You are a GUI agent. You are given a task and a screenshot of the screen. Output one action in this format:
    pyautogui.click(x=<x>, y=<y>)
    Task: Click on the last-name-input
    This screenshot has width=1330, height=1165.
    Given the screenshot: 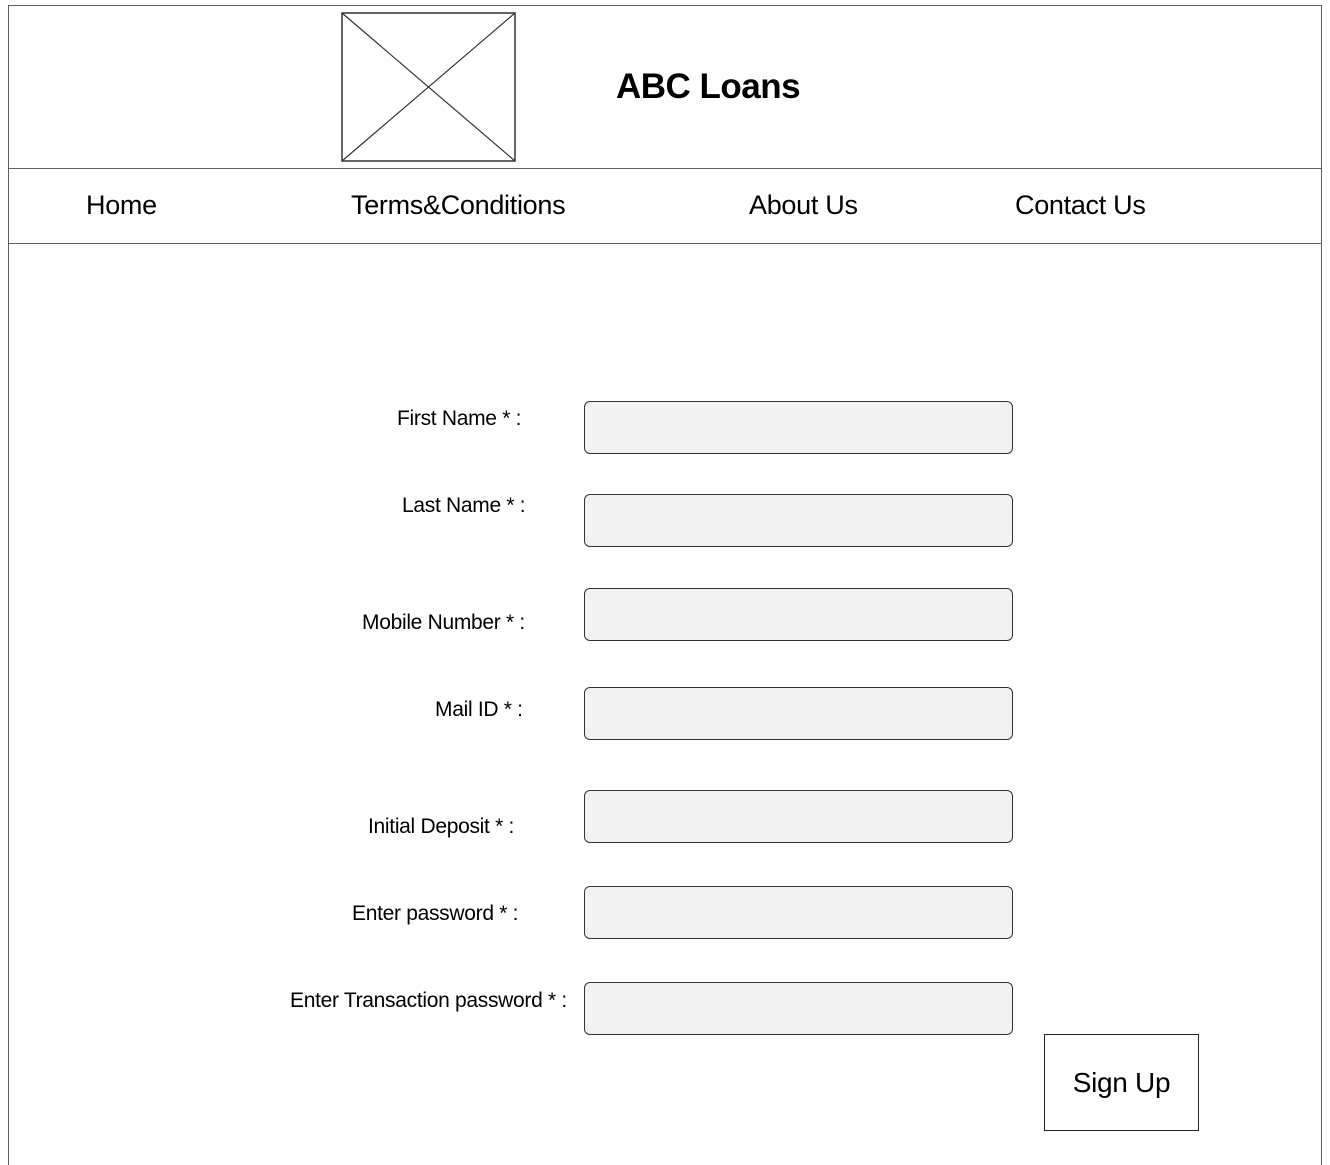 What is the action you would take?
    pyautogui.click(x=798, y=520)
    